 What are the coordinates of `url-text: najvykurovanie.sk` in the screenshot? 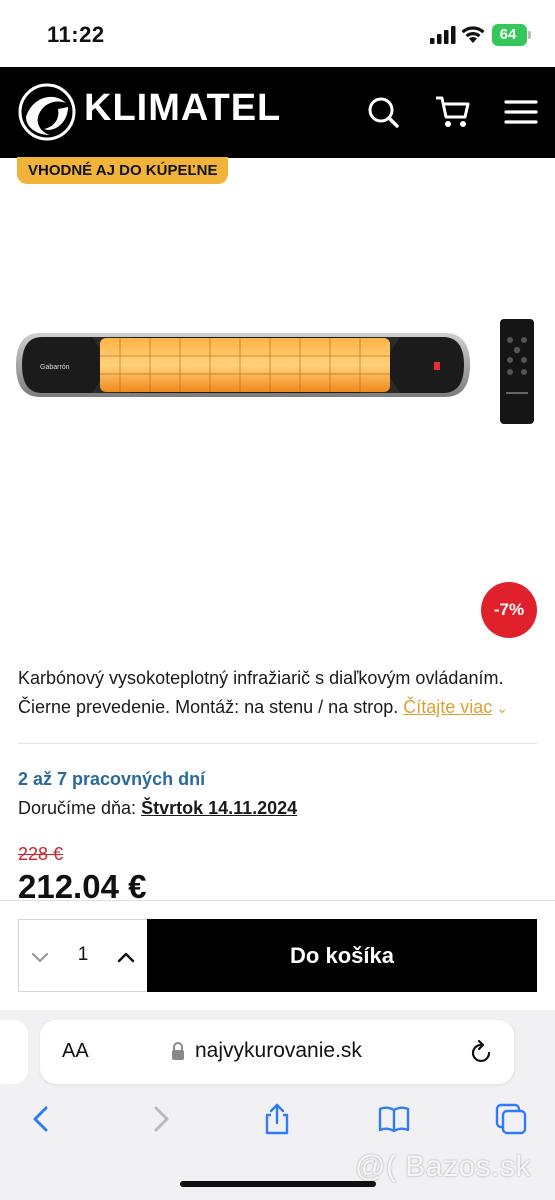 It's located at (278, 1051).